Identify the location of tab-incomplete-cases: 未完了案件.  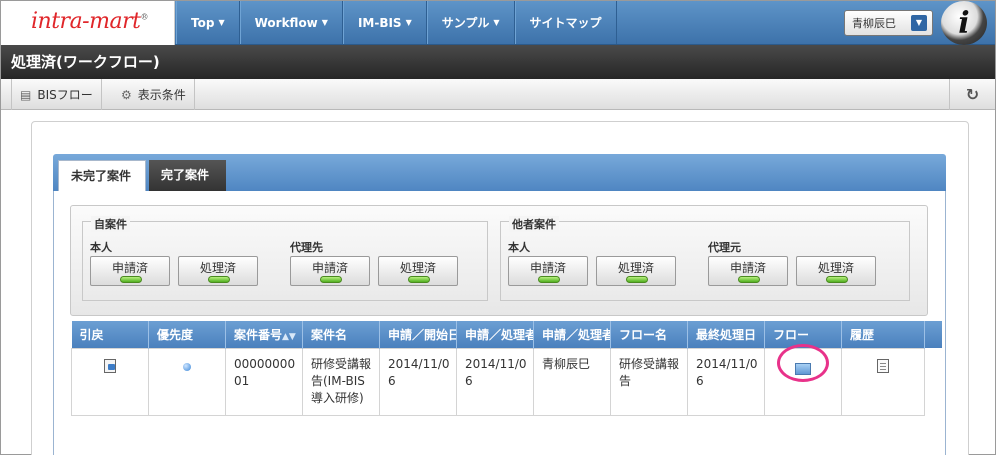
(102, 175).